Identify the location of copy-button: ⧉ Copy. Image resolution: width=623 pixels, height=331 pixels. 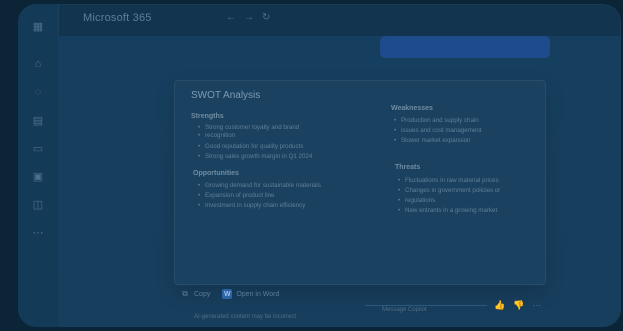
(195, 294).